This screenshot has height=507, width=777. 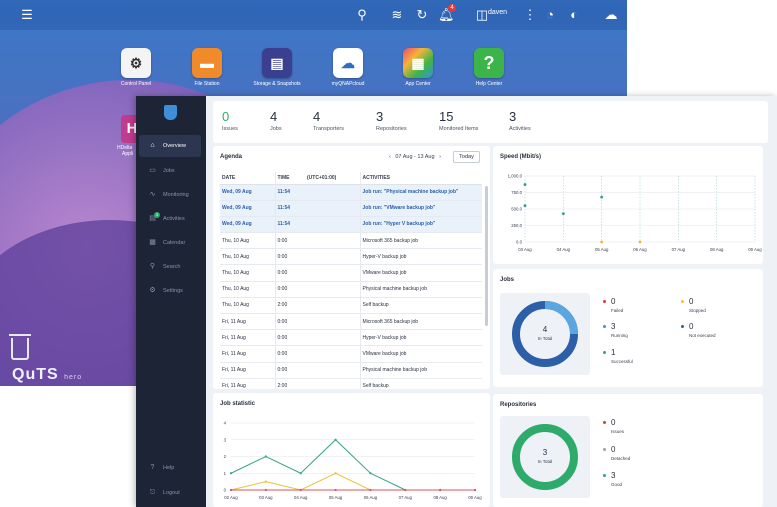 I want to click on speedometer-icon: ◐, so click(x=574, y=15).